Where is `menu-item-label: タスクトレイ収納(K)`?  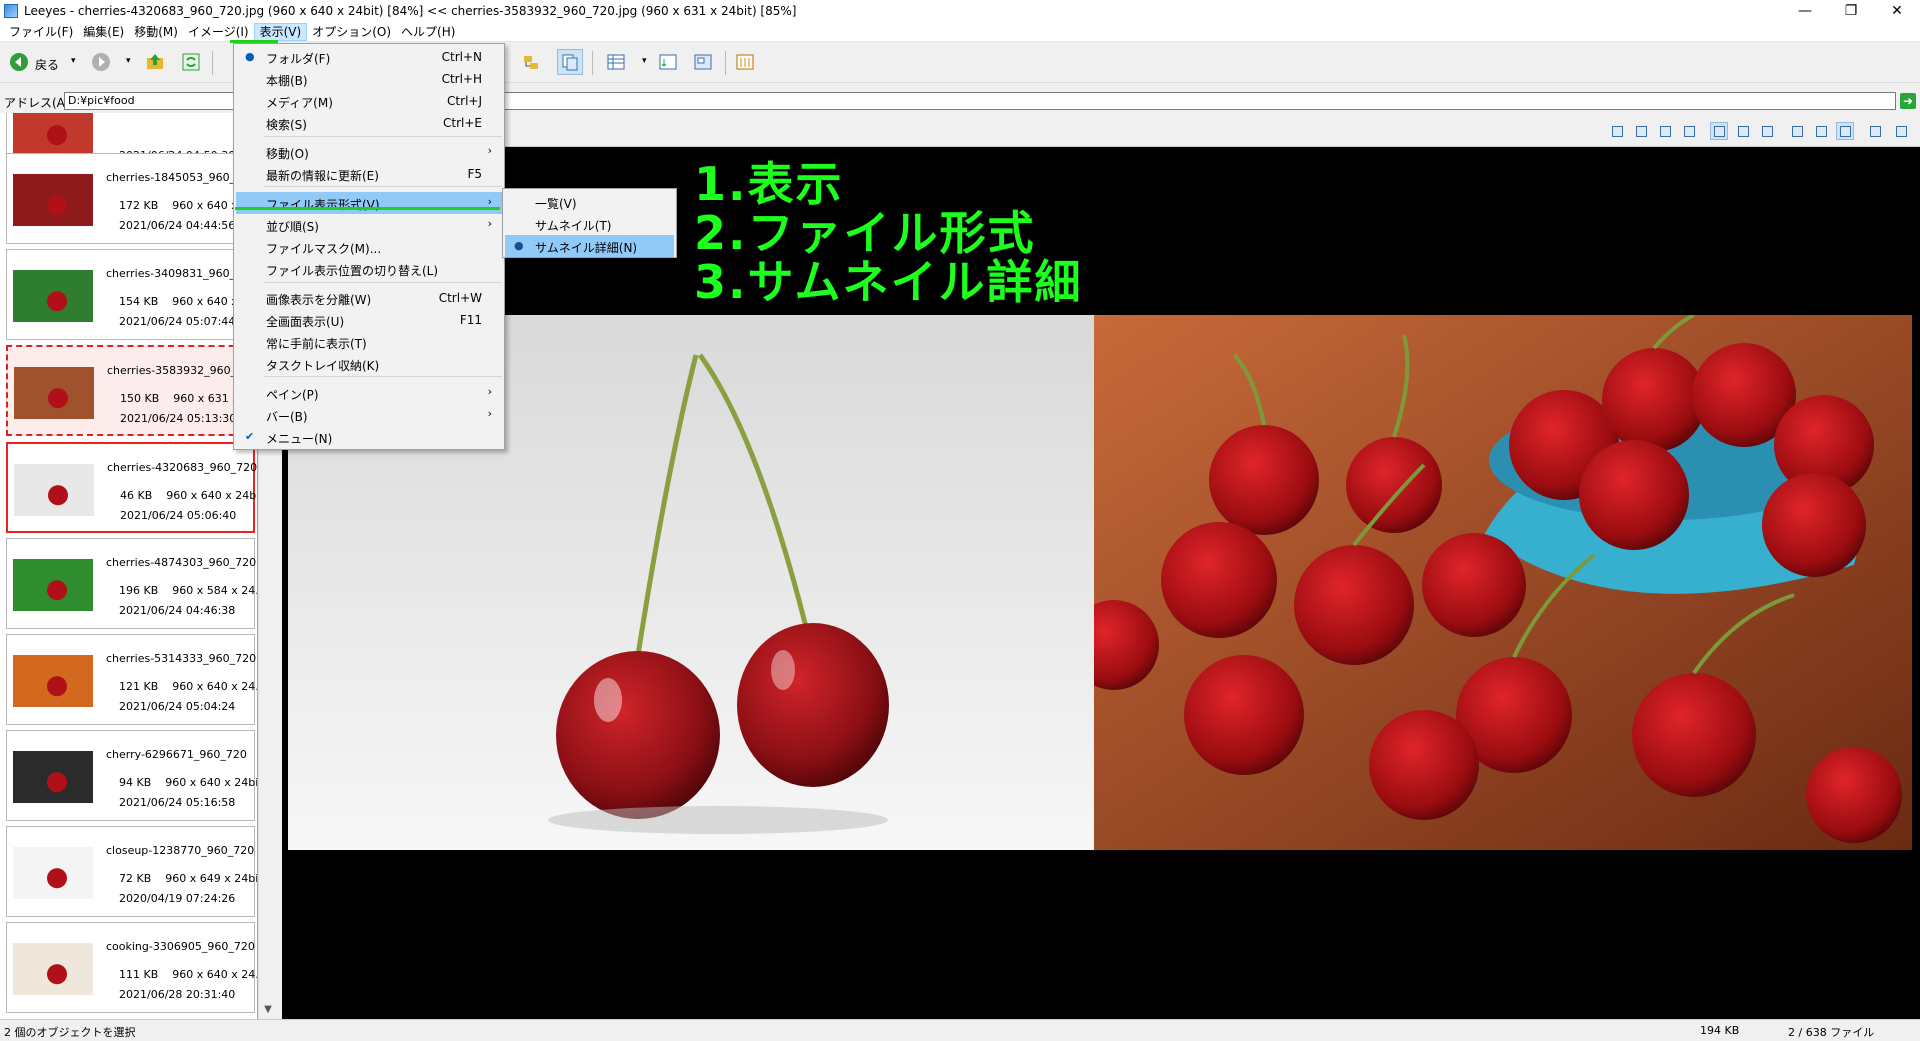 menu-item-label: タスクトレイ収納(K) is located at coordinates (323, 366).